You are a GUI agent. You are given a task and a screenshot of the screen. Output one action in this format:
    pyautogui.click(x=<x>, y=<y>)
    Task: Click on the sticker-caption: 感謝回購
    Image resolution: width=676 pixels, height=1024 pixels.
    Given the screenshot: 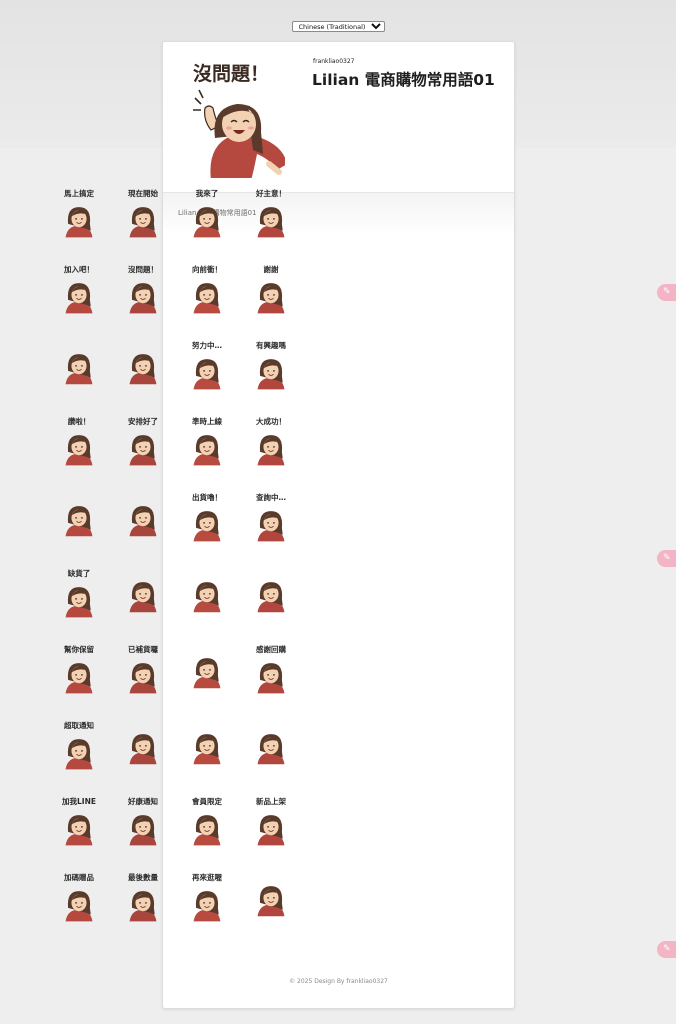 What is the action you would take?
    pyautogui.click(x=271, y=649)
    